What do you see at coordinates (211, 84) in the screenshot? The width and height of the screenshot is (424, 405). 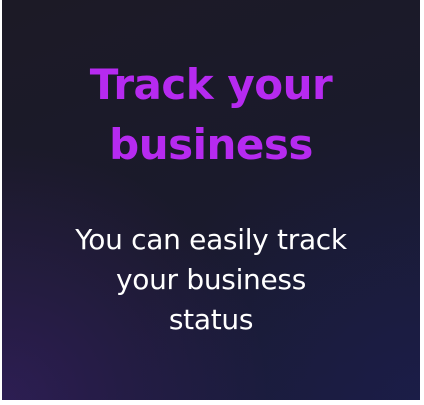 I see `card-title-line-1: Track your` at bounding box center [211, 84].